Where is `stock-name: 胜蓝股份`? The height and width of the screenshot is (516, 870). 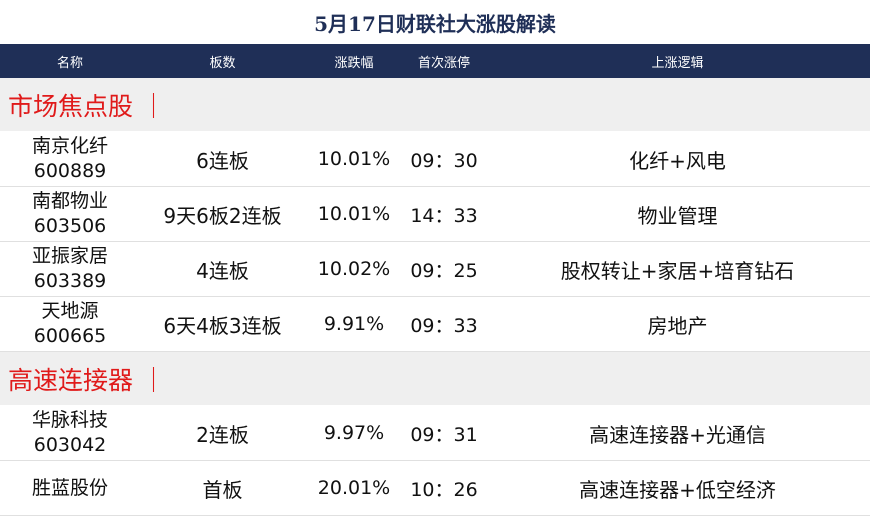 stock-name: 胜蓝股份 is located at coordinates (69, 487).